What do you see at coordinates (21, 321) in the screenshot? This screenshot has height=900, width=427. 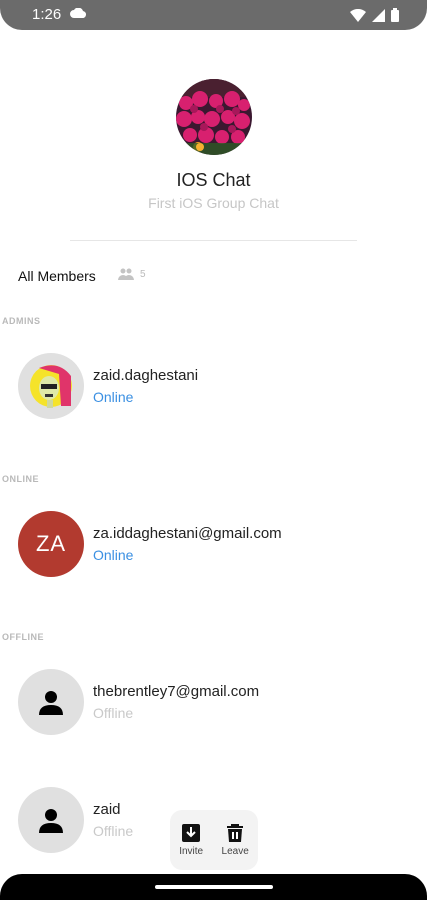 I see `section-admins: ADMINS` at bounding box center [21, 321].